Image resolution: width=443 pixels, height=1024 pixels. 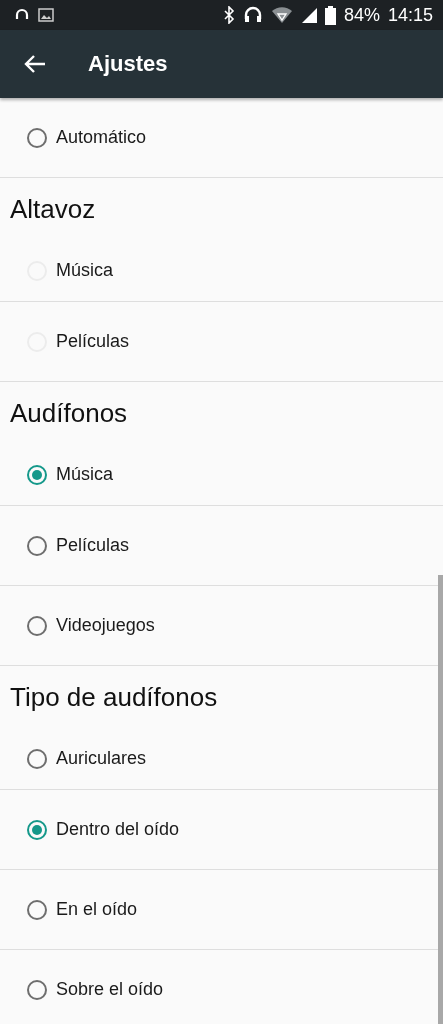 What do you see at coordinates (69, 413) in the screenshot?
I see `section-header: Audífonos` at bounding box center [69, 413].